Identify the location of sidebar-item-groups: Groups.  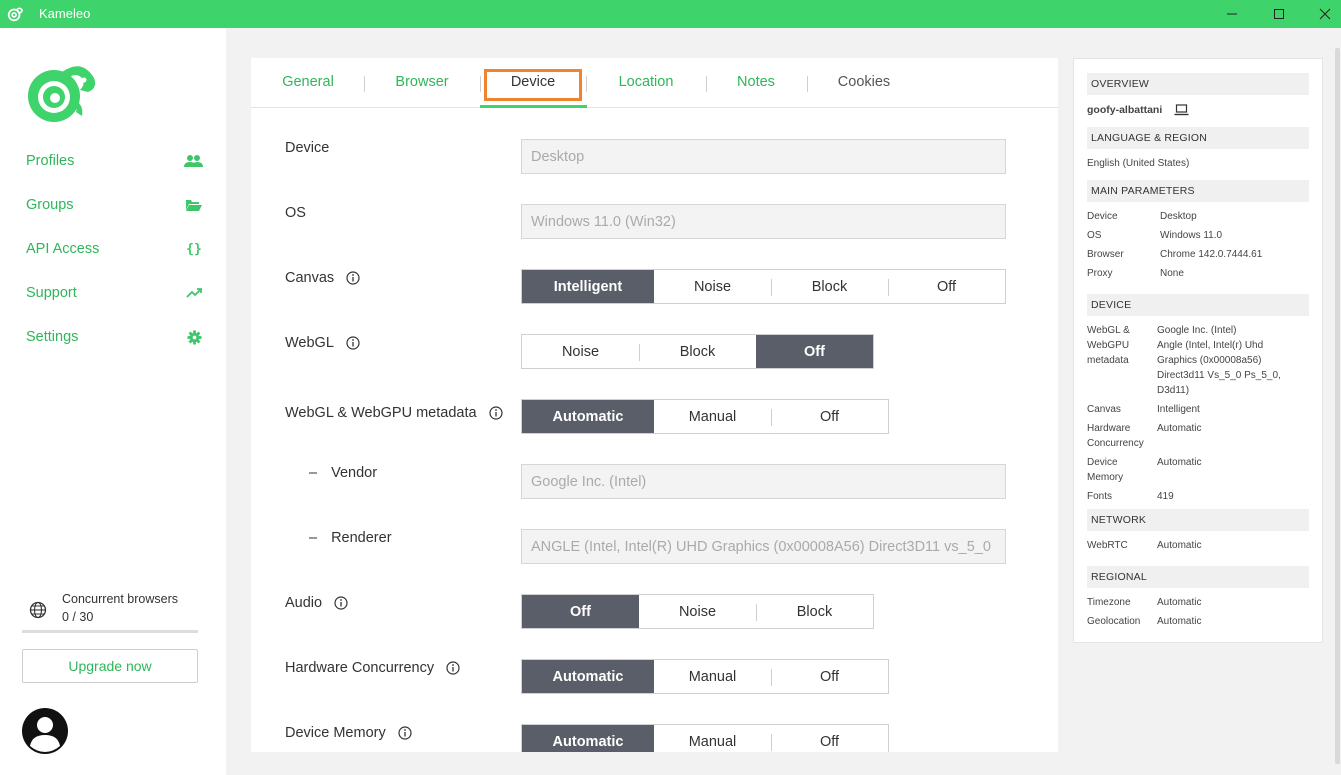
(115, 205).